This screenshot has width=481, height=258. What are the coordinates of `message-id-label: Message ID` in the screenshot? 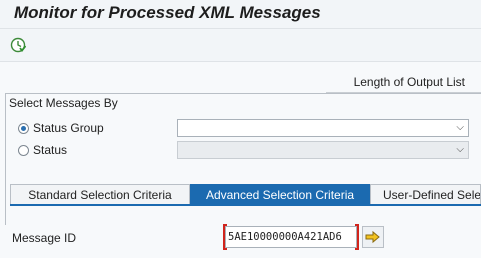 It's located at (44, 238).